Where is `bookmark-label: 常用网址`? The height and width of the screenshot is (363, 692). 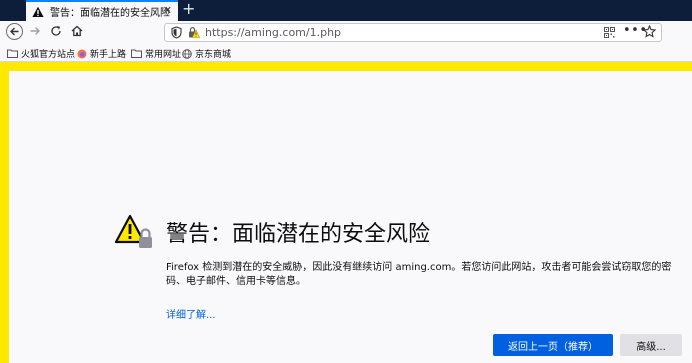 bookmark-label: 常用网址 is located at coordinates (163, 55).